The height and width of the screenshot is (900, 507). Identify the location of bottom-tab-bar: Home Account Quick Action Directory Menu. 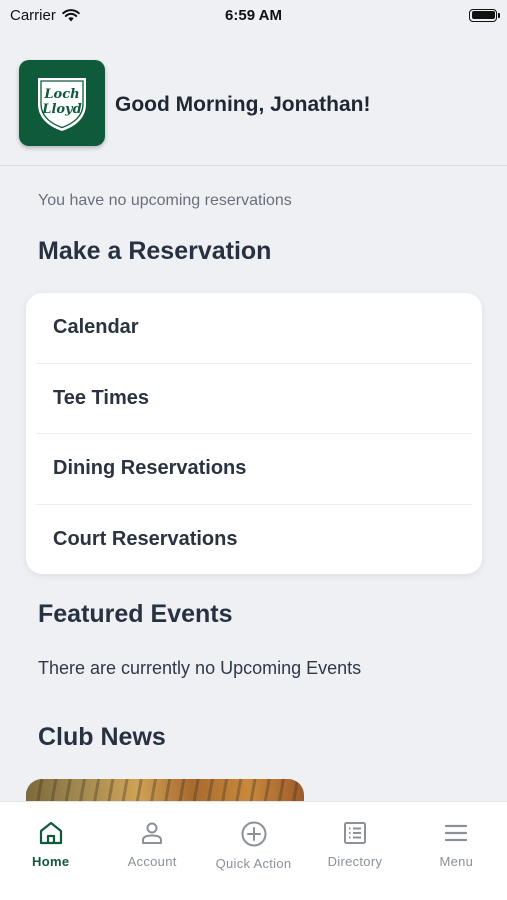
(253, 850).